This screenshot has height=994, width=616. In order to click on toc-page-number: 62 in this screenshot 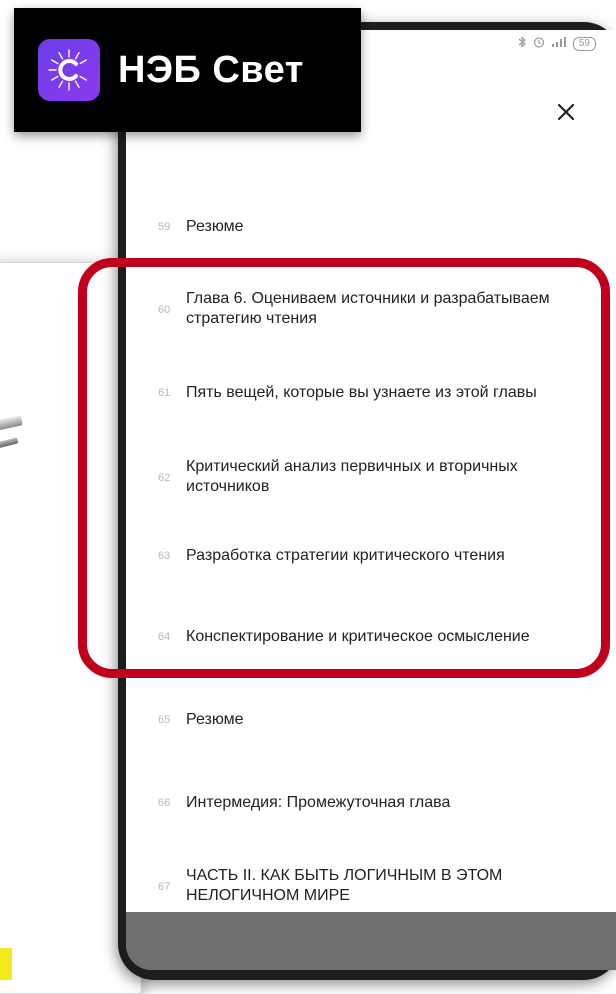, I will do `click(164, 478)`.